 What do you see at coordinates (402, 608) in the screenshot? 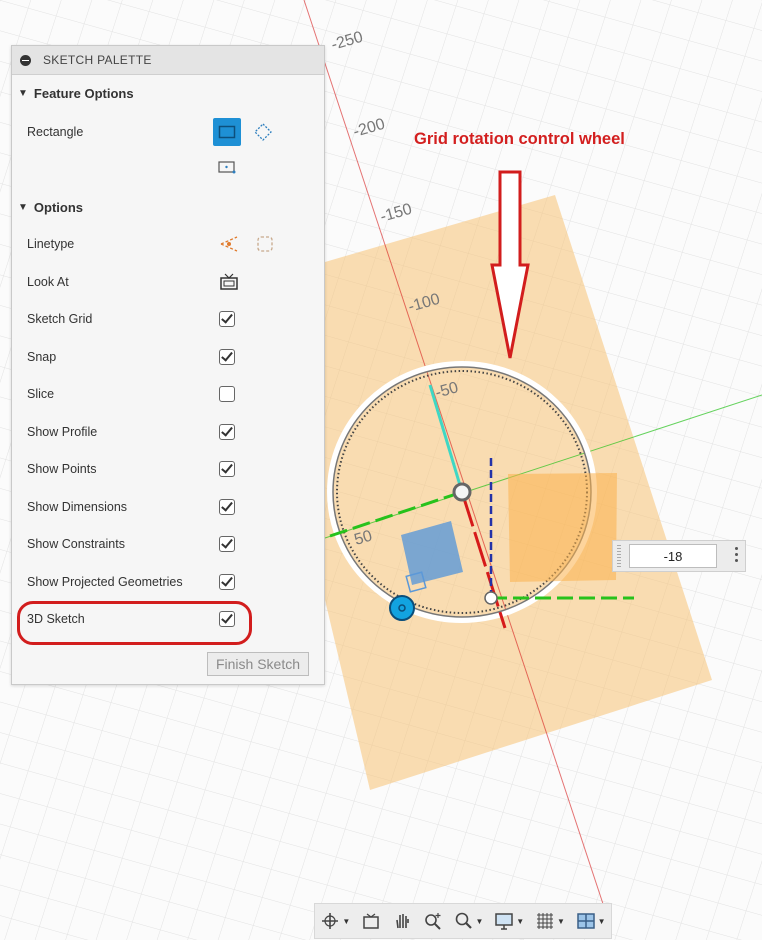
I see `rotation-handle` at bounding box center [402, 608].